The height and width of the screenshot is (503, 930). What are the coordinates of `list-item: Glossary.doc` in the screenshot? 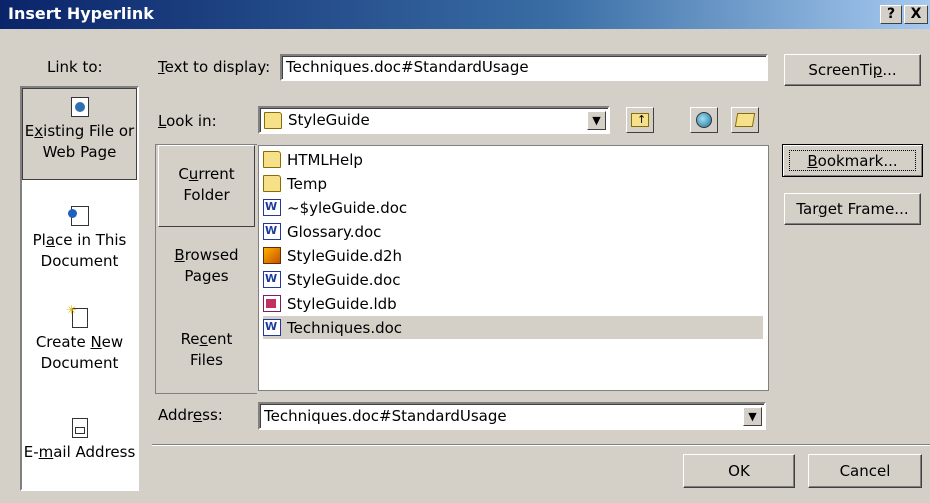 It's located at (513, 231).